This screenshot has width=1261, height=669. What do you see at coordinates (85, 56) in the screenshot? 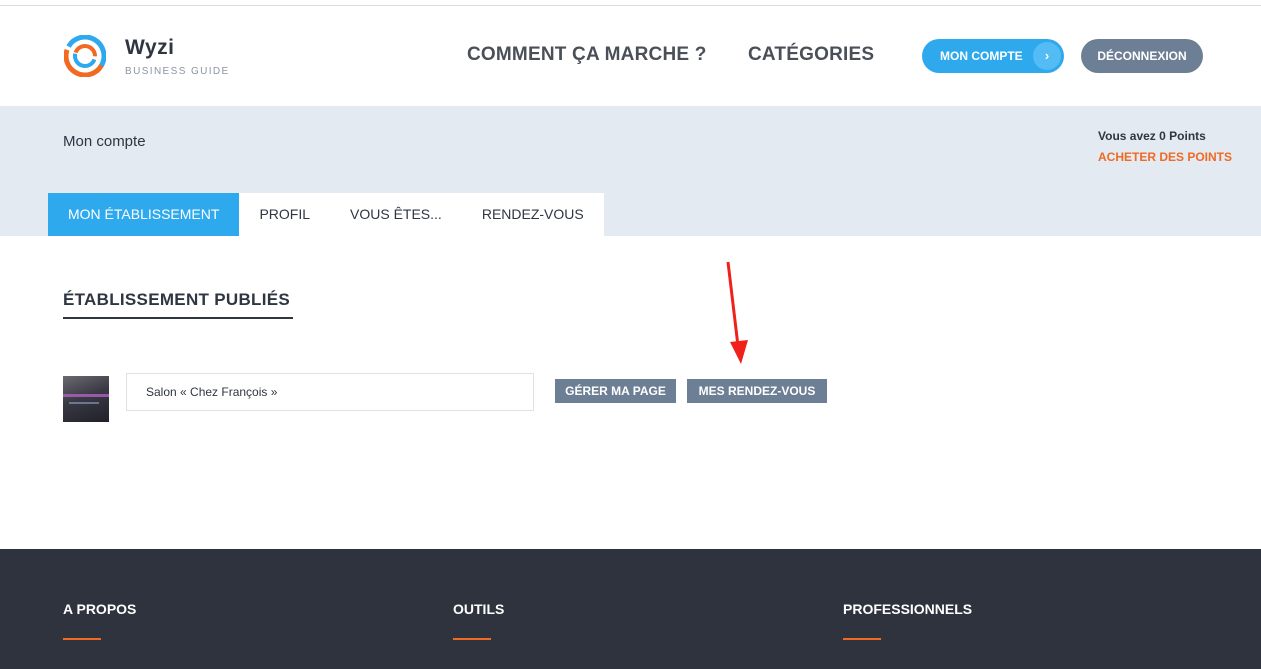
I see `wyzi-logo-icon` at bounding box center [85, 56].